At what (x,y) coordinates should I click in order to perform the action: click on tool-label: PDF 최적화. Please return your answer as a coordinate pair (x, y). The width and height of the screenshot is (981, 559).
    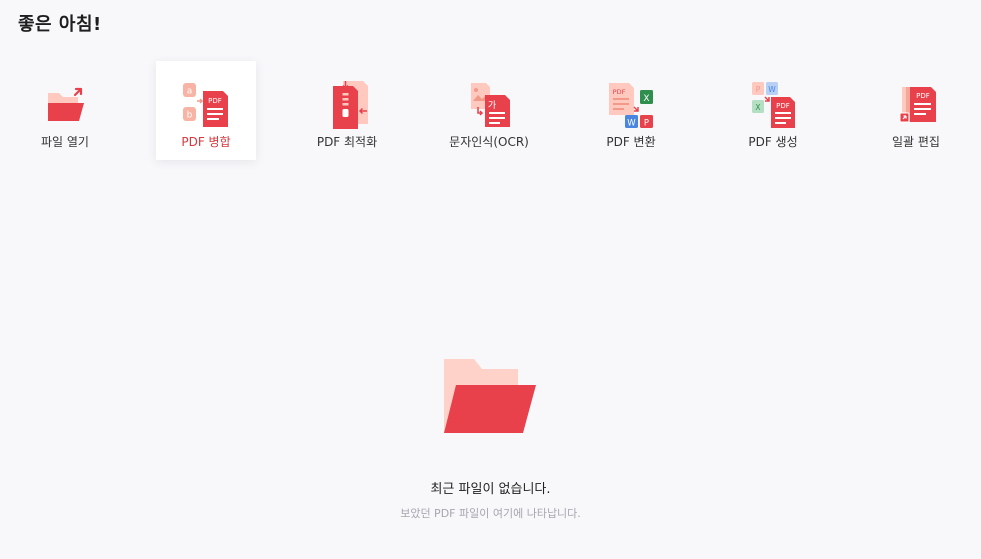
    Looking at the image, I should click on (347, 142).